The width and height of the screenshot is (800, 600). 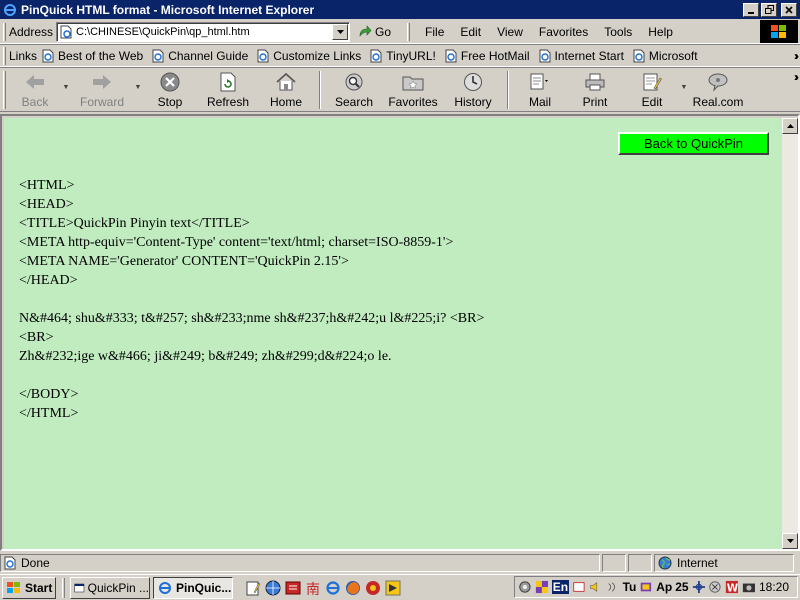 What do you see at coordinates (286, 82) in the screenshot?
I see `home-icon` at bounding box center [286, 82].